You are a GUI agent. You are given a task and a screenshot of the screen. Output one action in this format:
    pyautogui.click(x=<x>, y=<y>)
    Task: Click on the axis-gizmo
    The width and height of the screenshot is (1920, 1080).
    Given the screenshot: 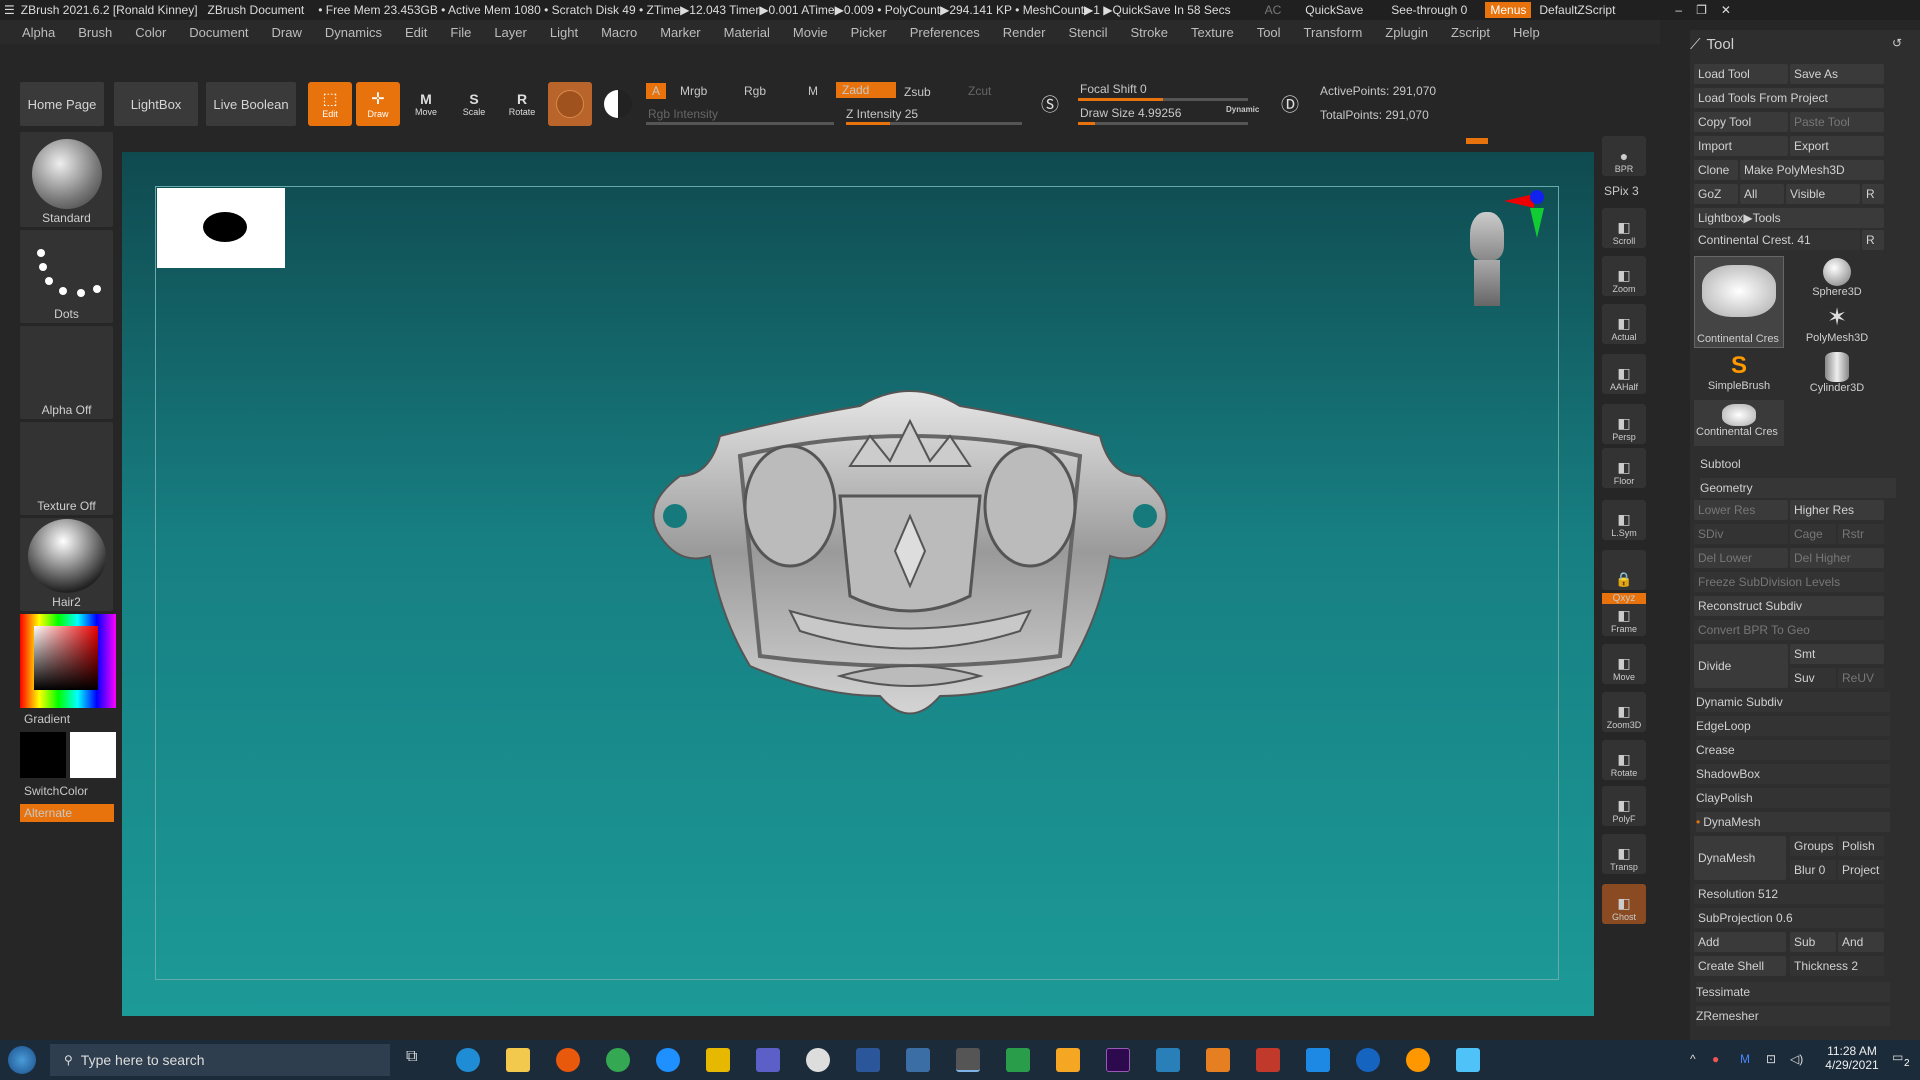 What is the action you would take?
    pyautogui.click(x=1526, y=218)
    